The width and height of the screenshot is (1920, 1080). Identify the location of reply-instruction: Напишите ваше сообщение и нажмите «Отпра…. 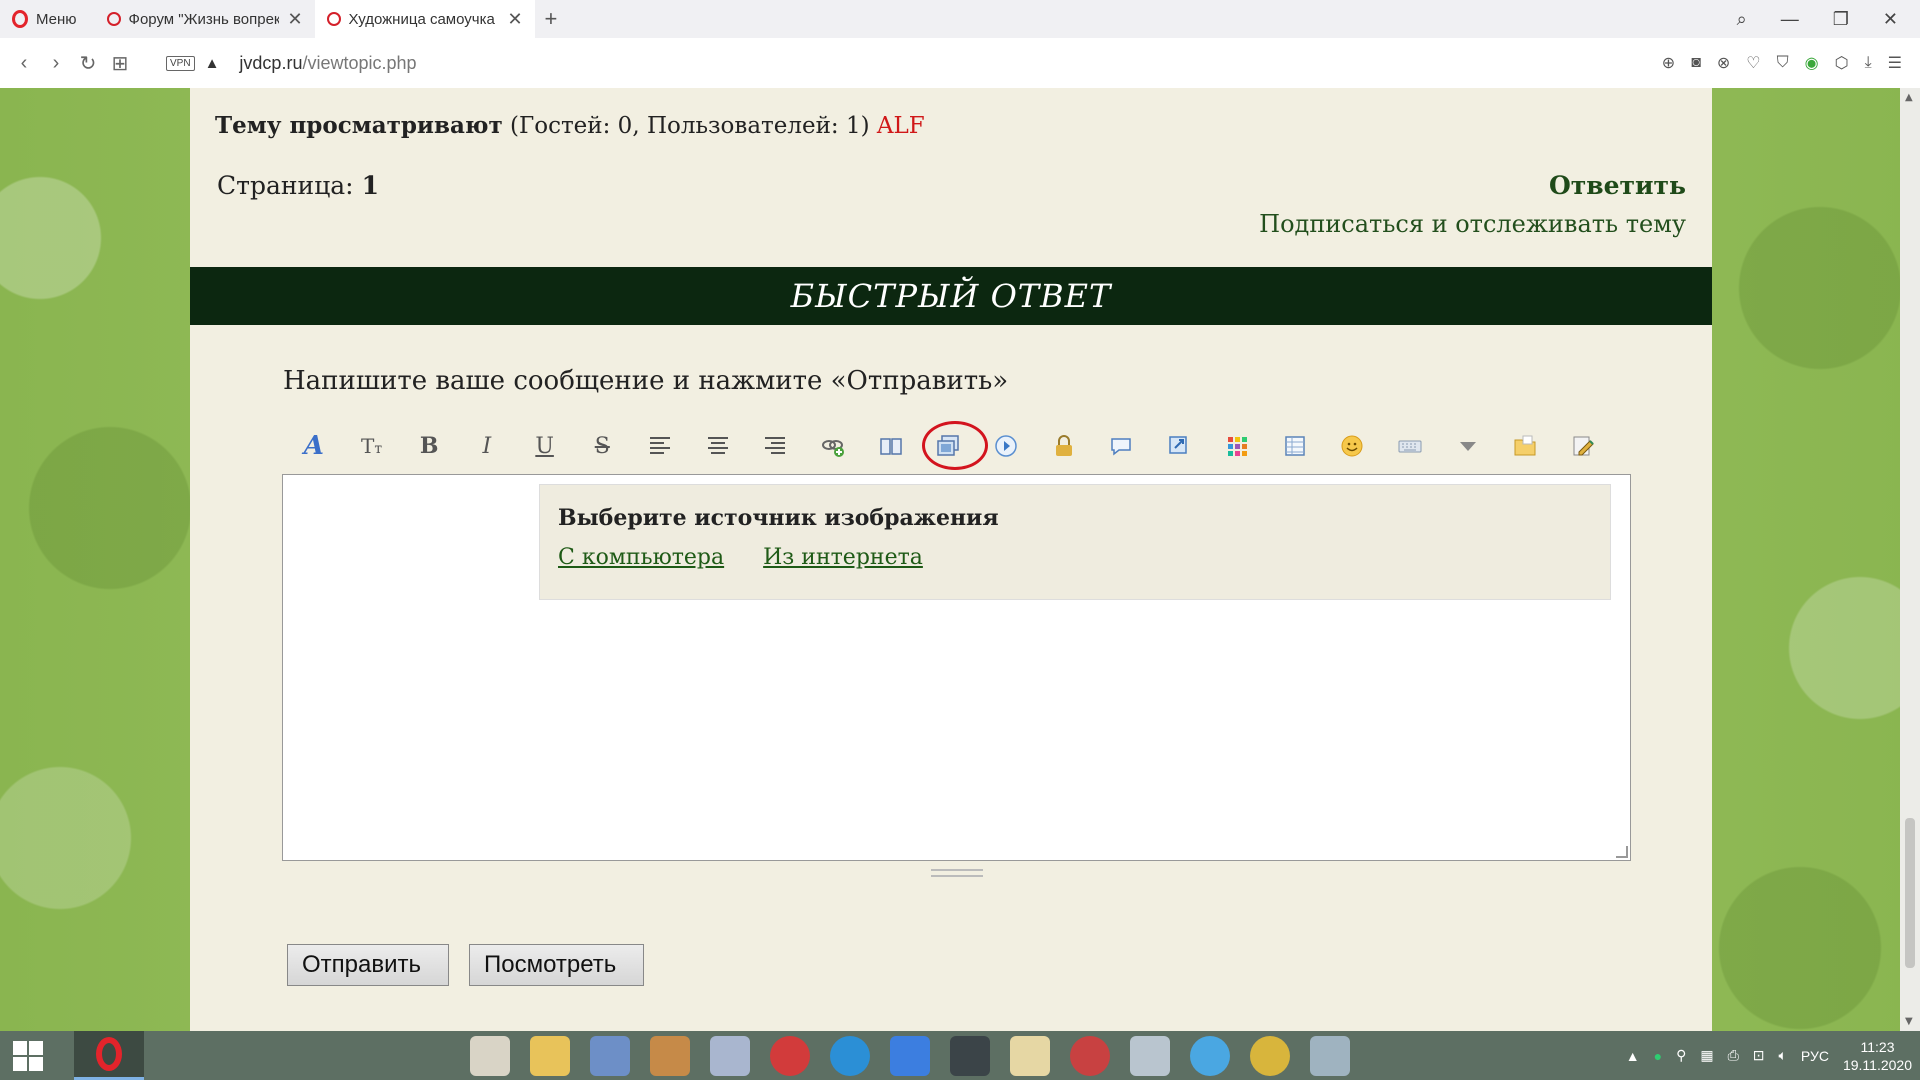
(646, 381).